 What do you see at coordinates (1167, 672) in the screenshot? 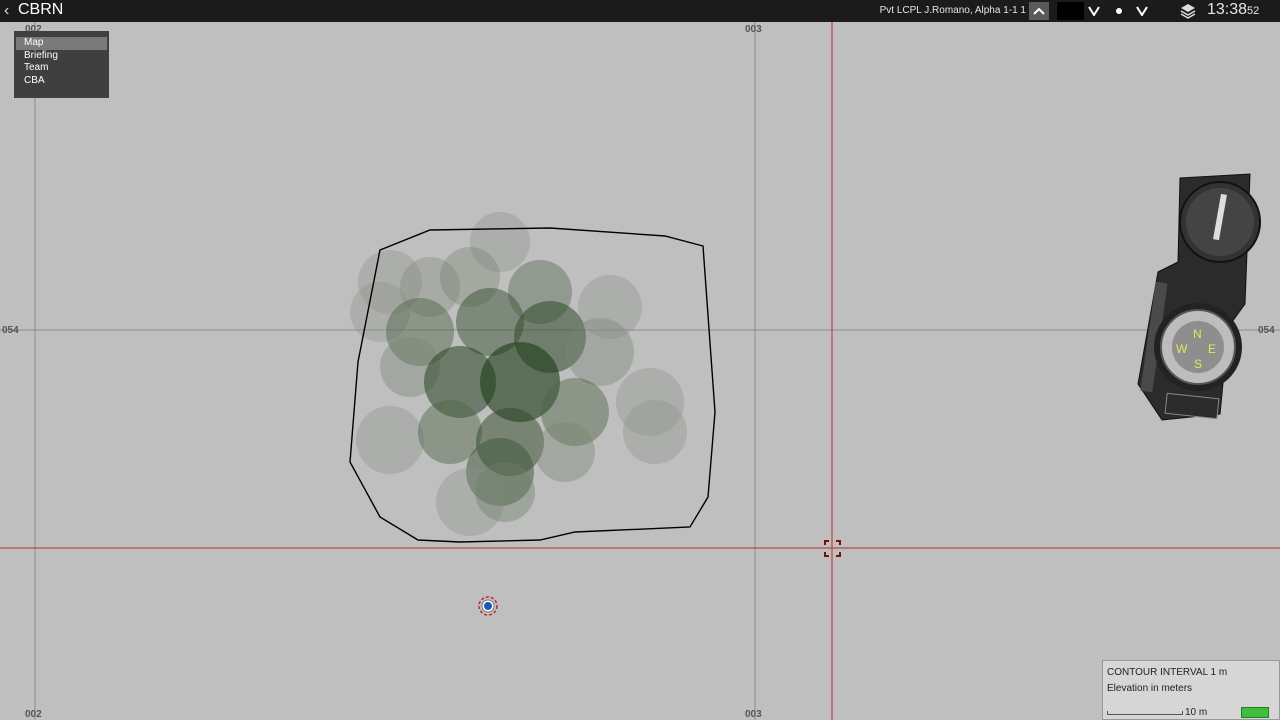
I see `contour-interval-label: CONTOUR INTERVAL 1 m` at bounding box center [1167, 672].